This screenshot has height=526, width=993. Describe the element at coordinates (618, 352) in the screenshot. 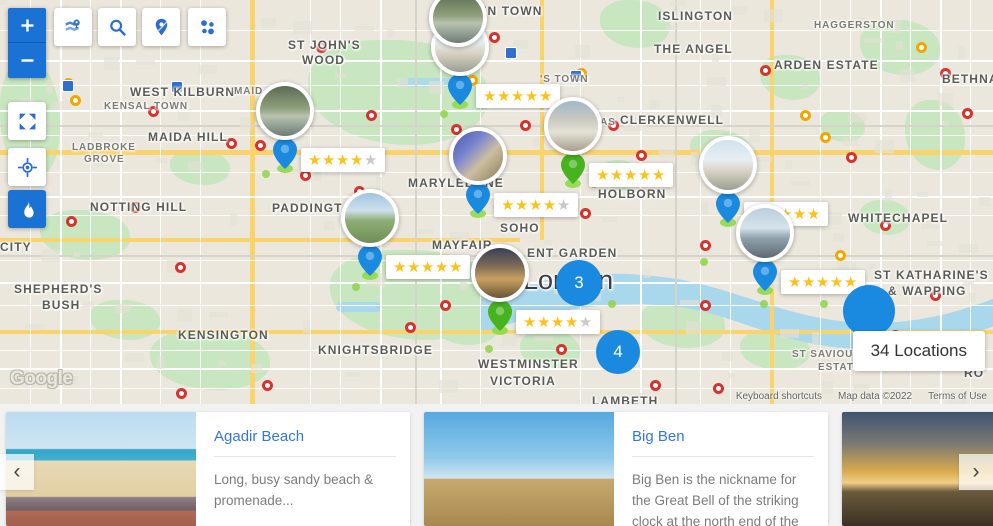

I see `cluster-4: 4` at that location.